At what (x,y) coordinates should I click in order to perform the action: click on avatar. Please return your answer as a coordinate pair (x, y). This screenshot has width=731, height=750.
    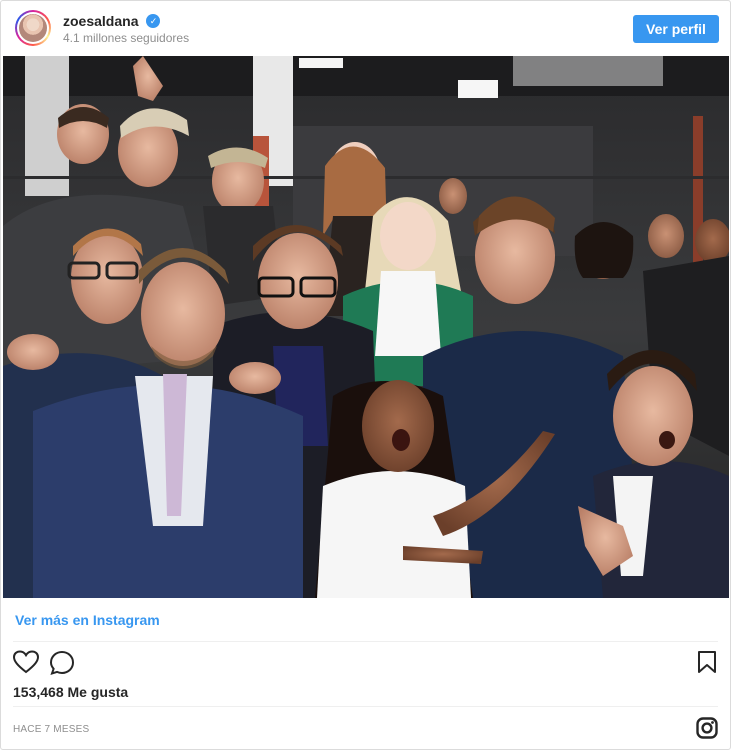
    Looking at the image, I should click on (33, 28).